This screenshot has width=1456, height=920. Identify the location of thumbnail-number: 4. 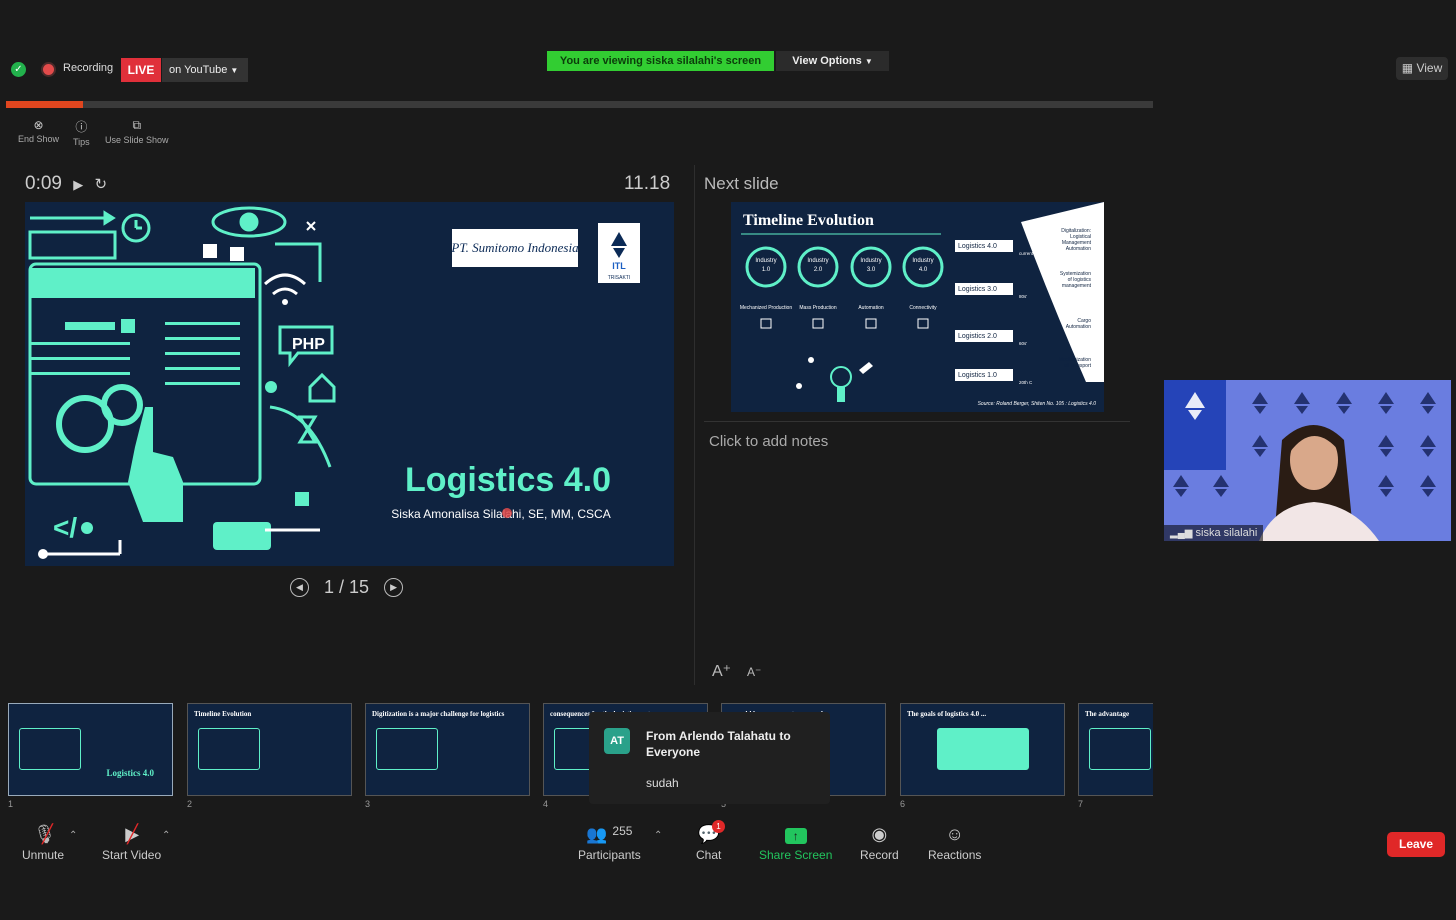
(546, 804).